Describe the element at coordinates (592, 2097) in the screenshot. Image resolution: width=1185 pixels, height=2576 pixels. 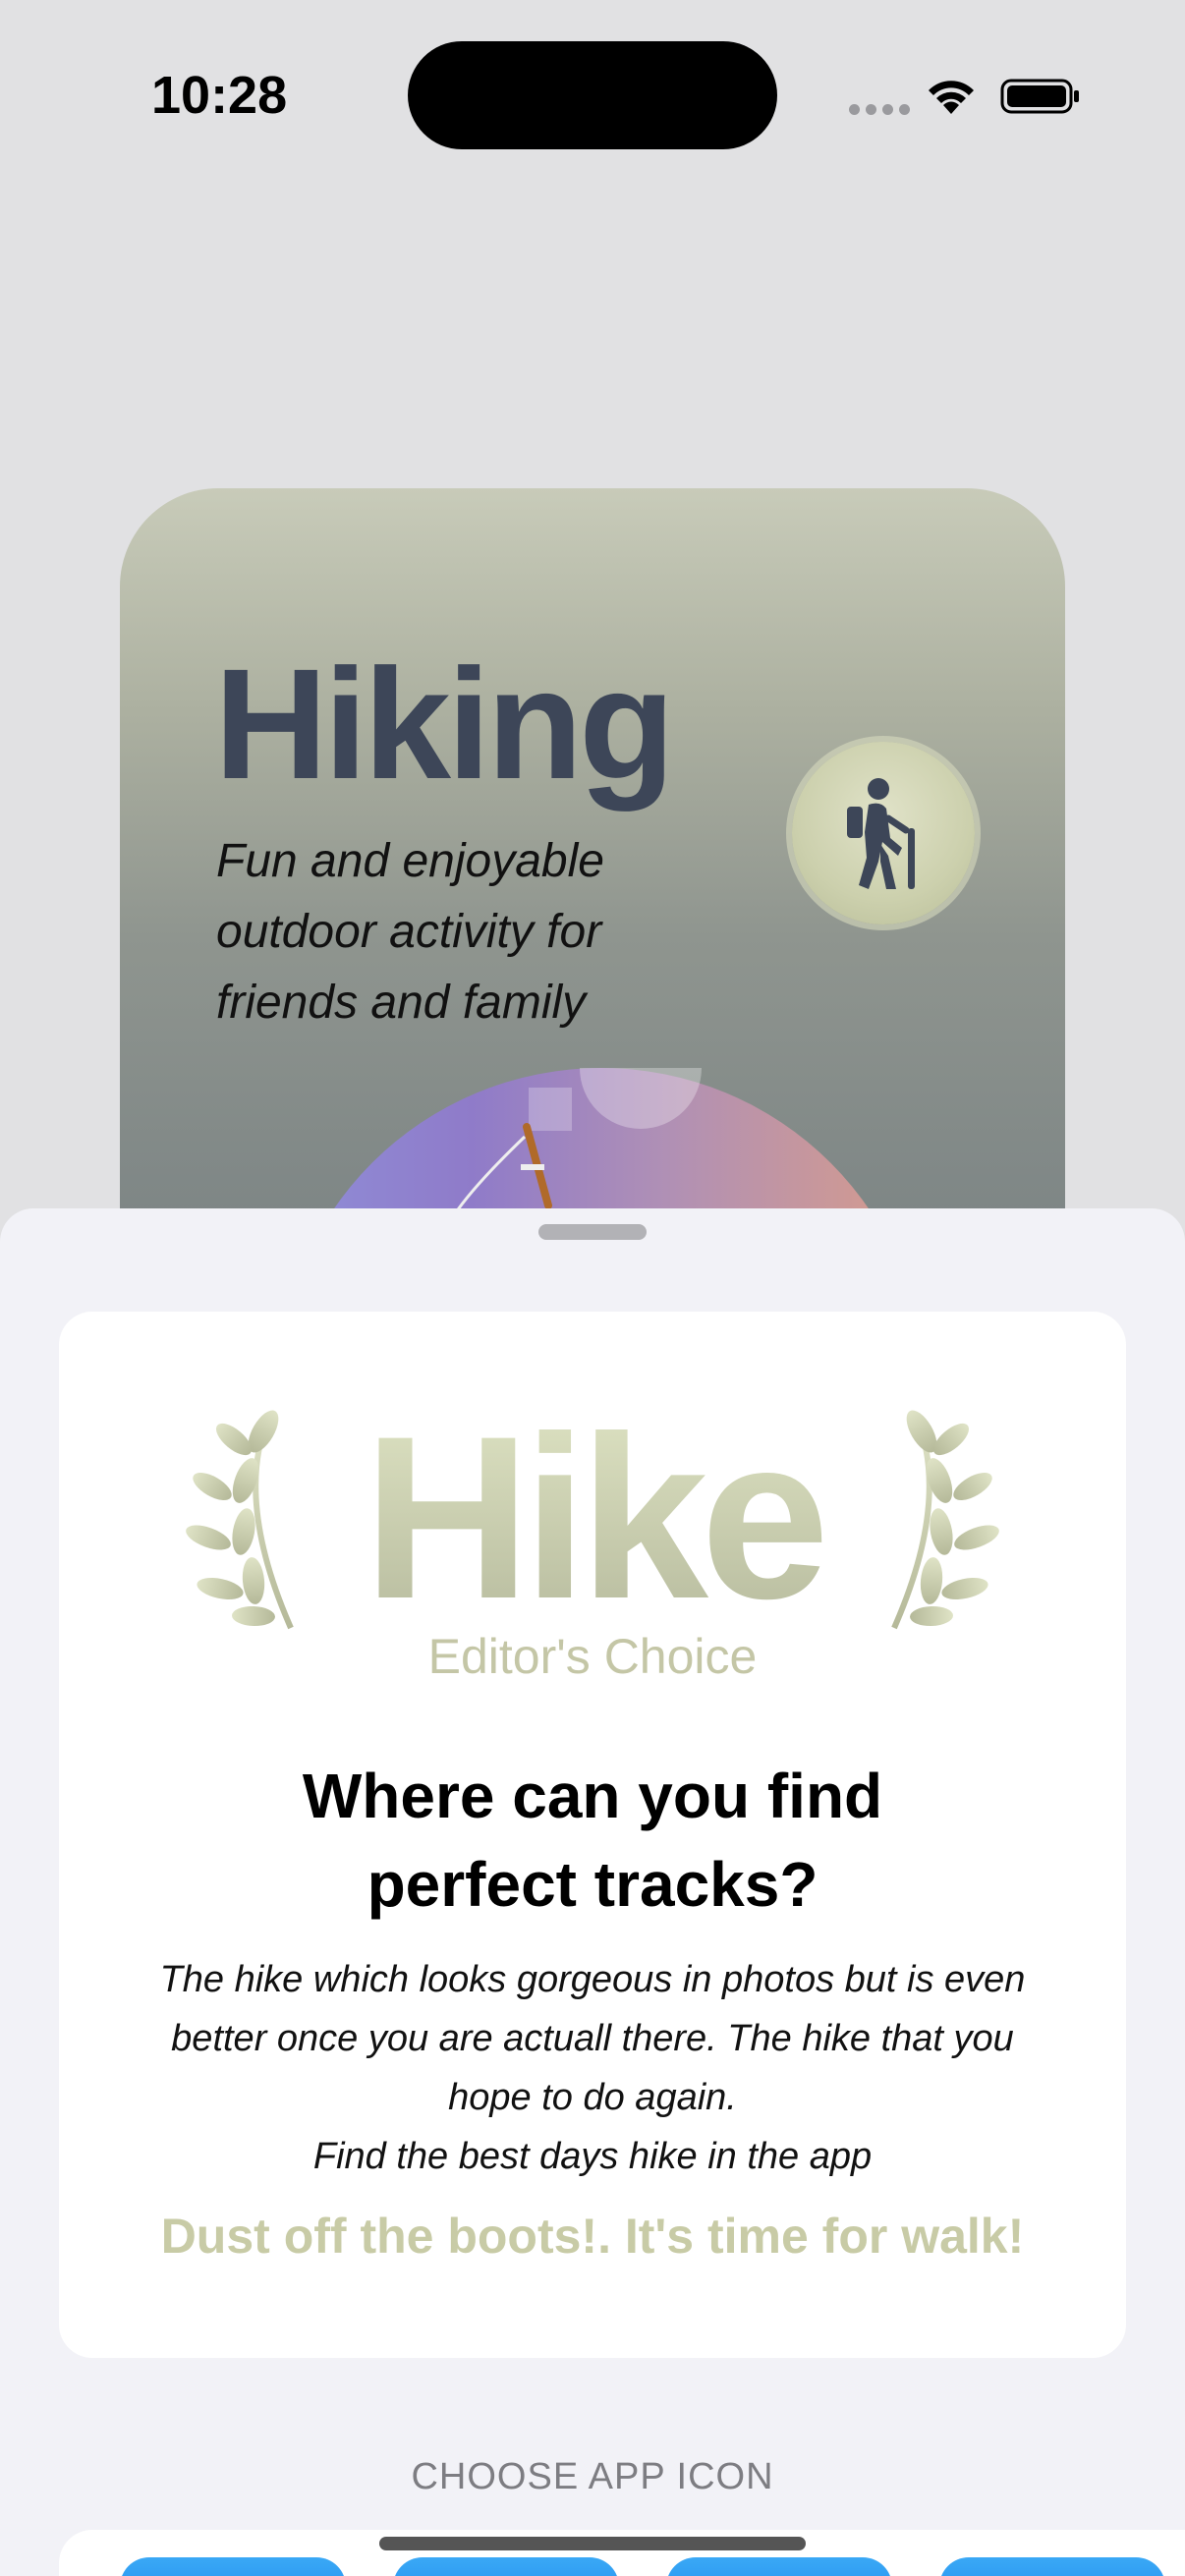
I see `description-line: hope to do again.` at that location.